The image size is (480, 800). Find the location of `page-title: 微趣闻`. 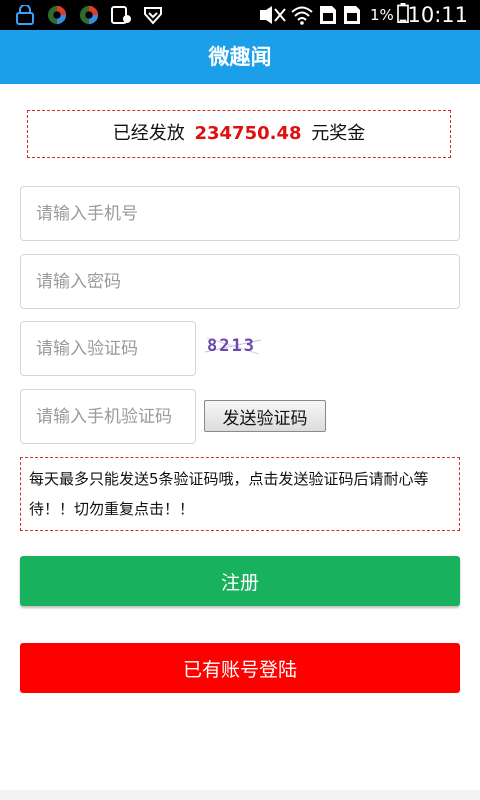

page-title: 微趣闻 is located at coordinates (240, 57).